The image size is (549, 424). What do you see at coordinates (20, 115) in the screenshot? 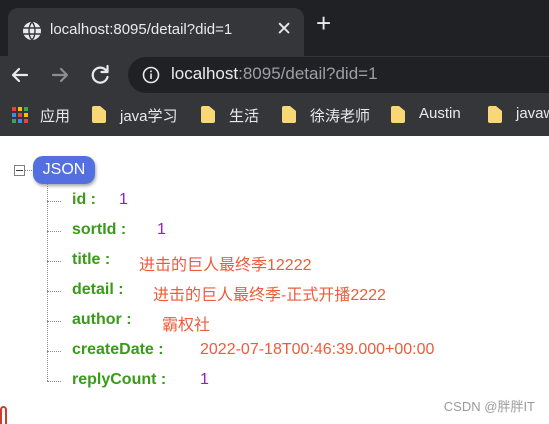
I see `apps-grid-icon` at bounding box center [20, 115].